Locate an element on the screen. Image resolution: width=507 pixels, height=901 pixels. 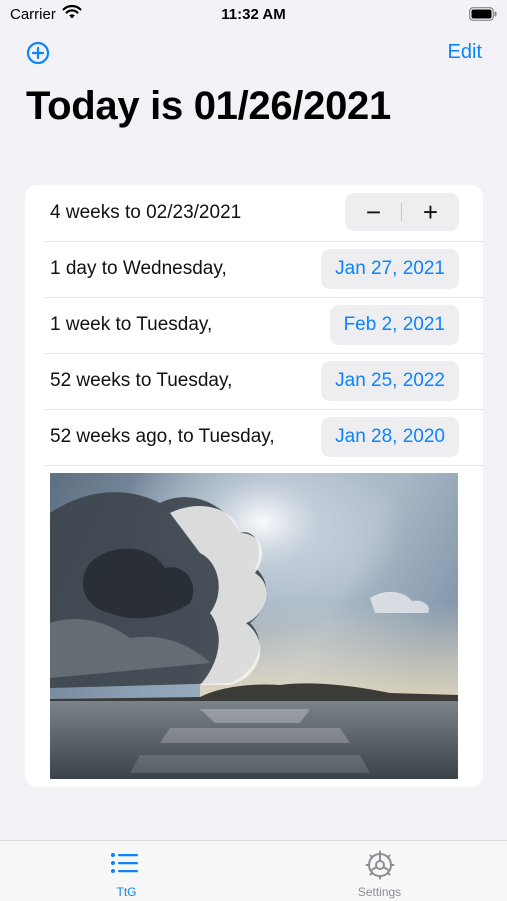
list-item: 52 weeks to Tuesday, Jan 25, 2022 is located at coordinates (264, 381).